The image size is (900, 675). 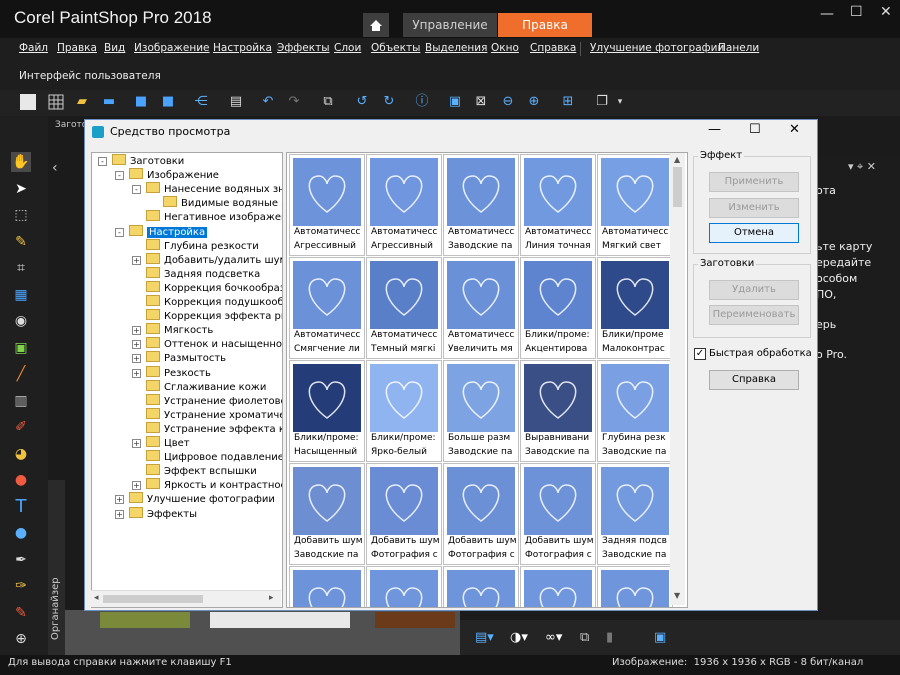 What do you see at coordinates (21, 215) in the screenshot?
I see `selection-tool-icon: ⬚` at bounding box center [21, 215].